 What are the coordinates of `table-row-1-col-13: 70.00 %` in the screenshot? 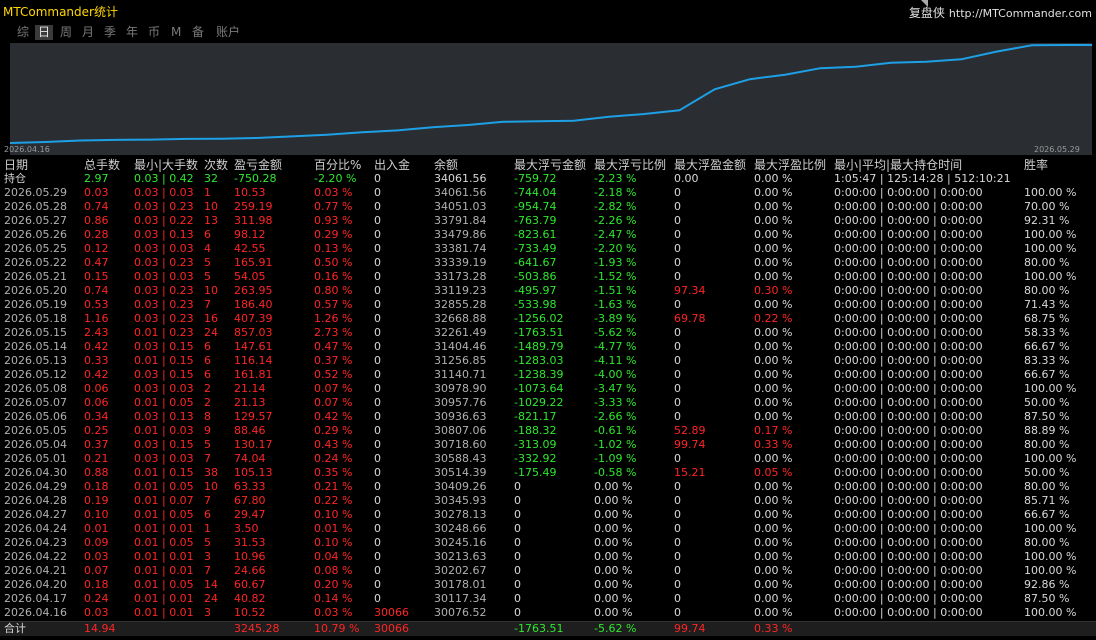 It's located at (1047, 206).